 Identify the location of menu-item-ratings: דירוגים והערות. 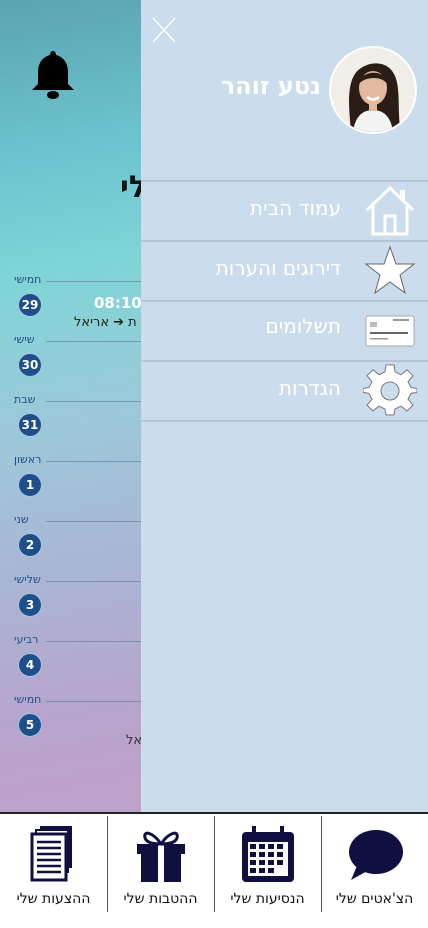
(284, 271).